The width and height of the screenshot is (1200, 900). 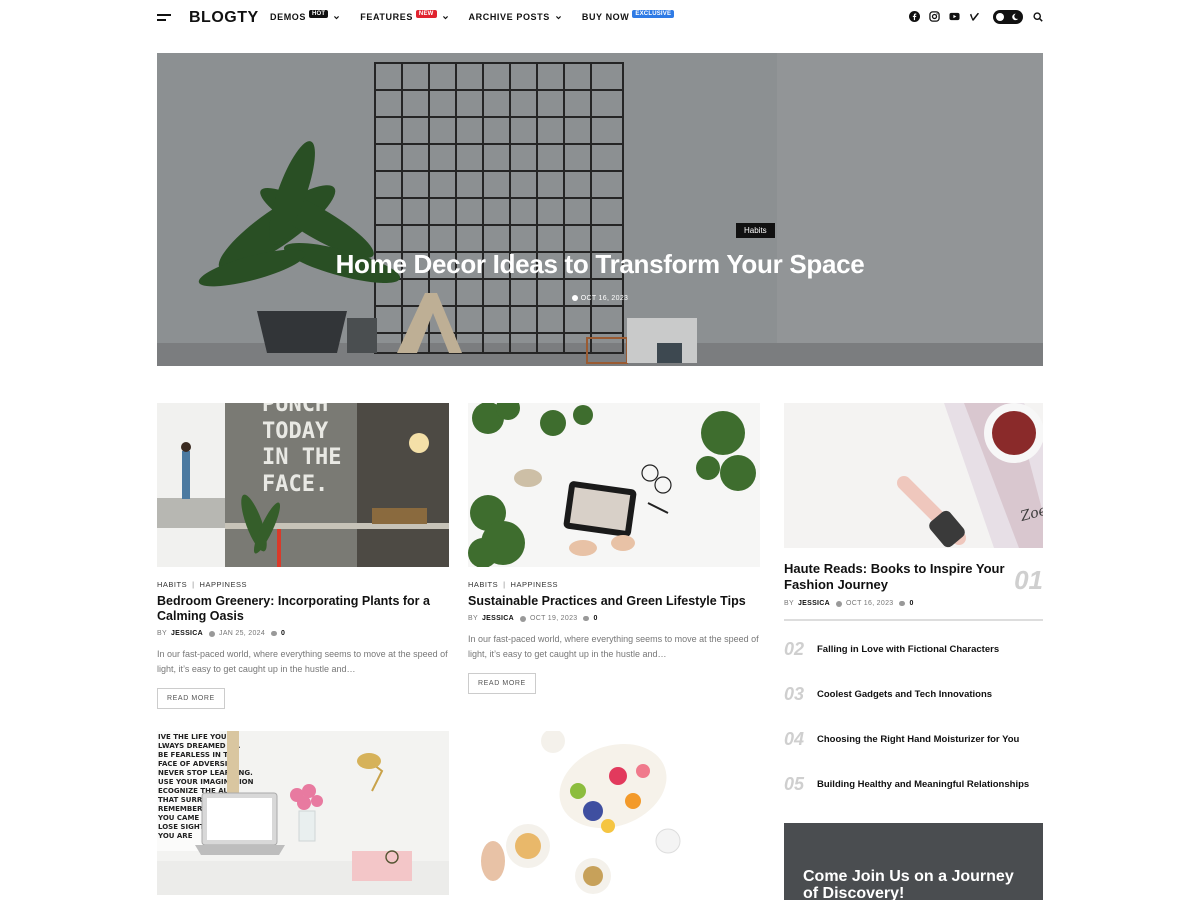 What do you see at coordinates (904, 695) in the screenshot?
I see `list-item-title: Coolest Gadgets and Tech Innovations` at bounding box center [904, 695].